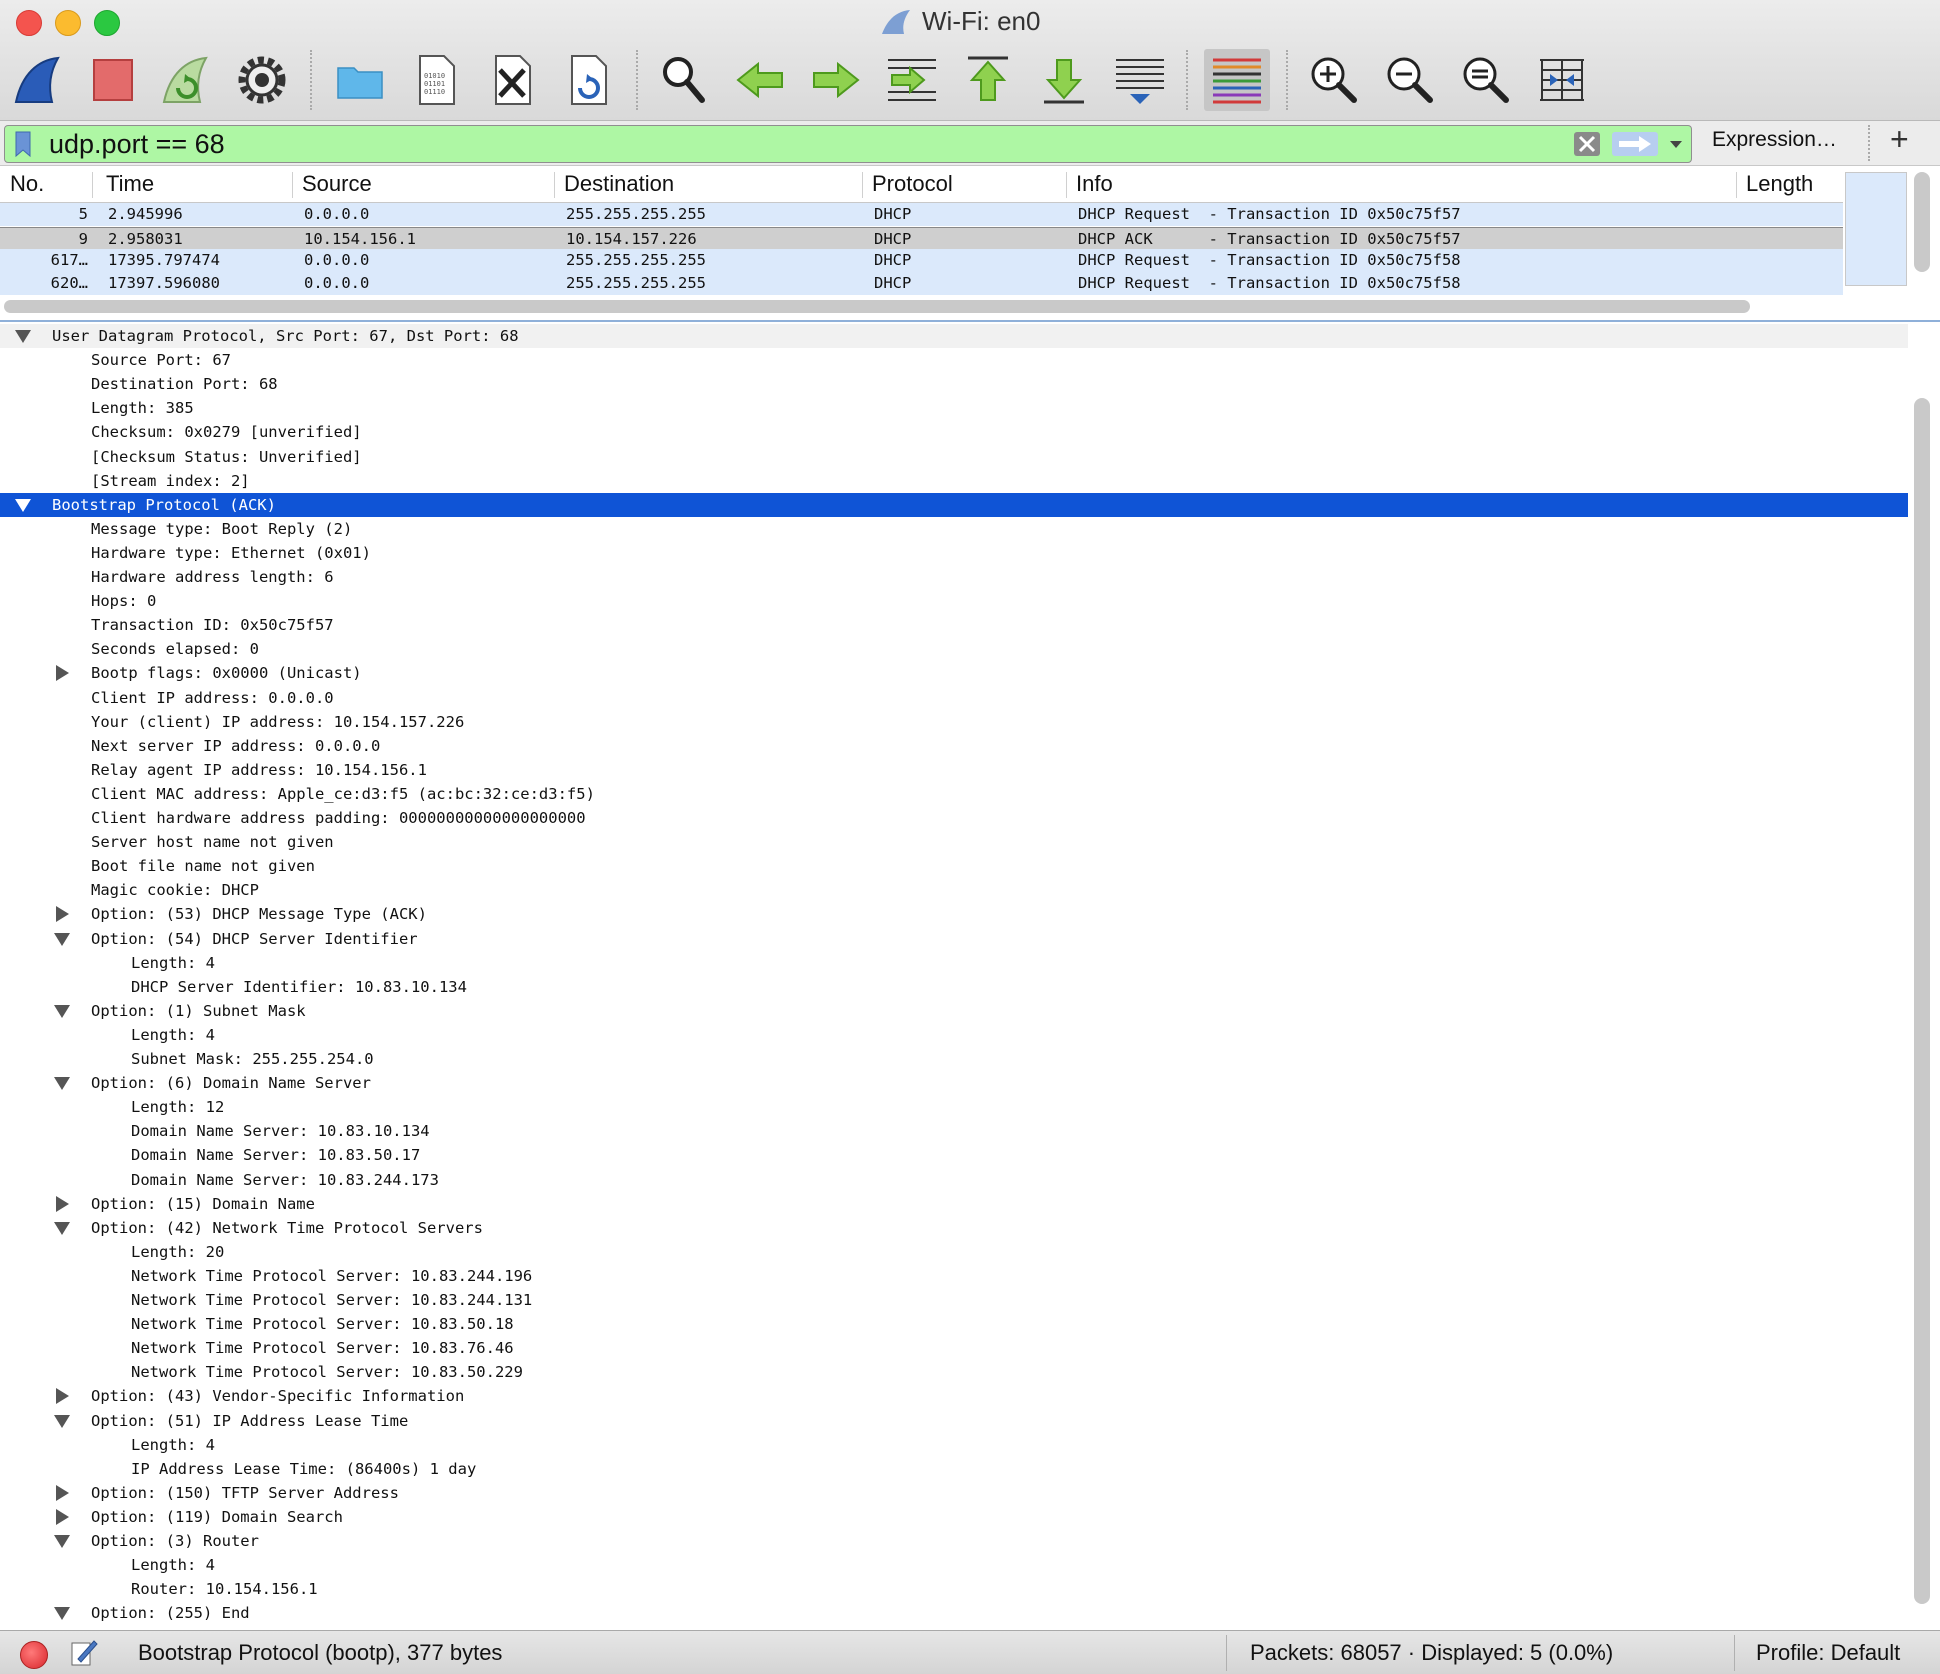  I want to click on zoom-normal-button, so click(1486, 80).